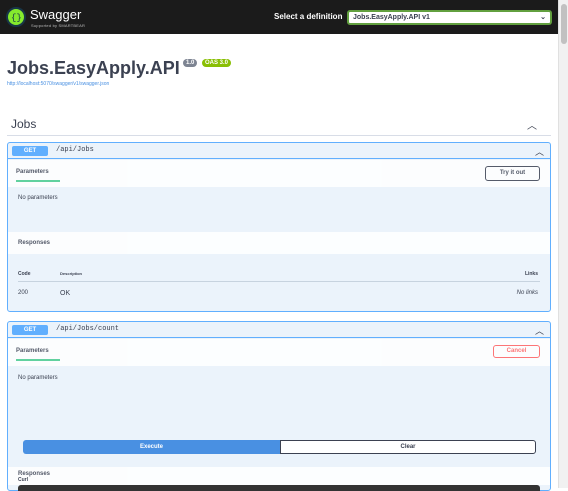 This screenshot has width=568, height=491. I want to click on responses-title: Responses, so click(34, 243).